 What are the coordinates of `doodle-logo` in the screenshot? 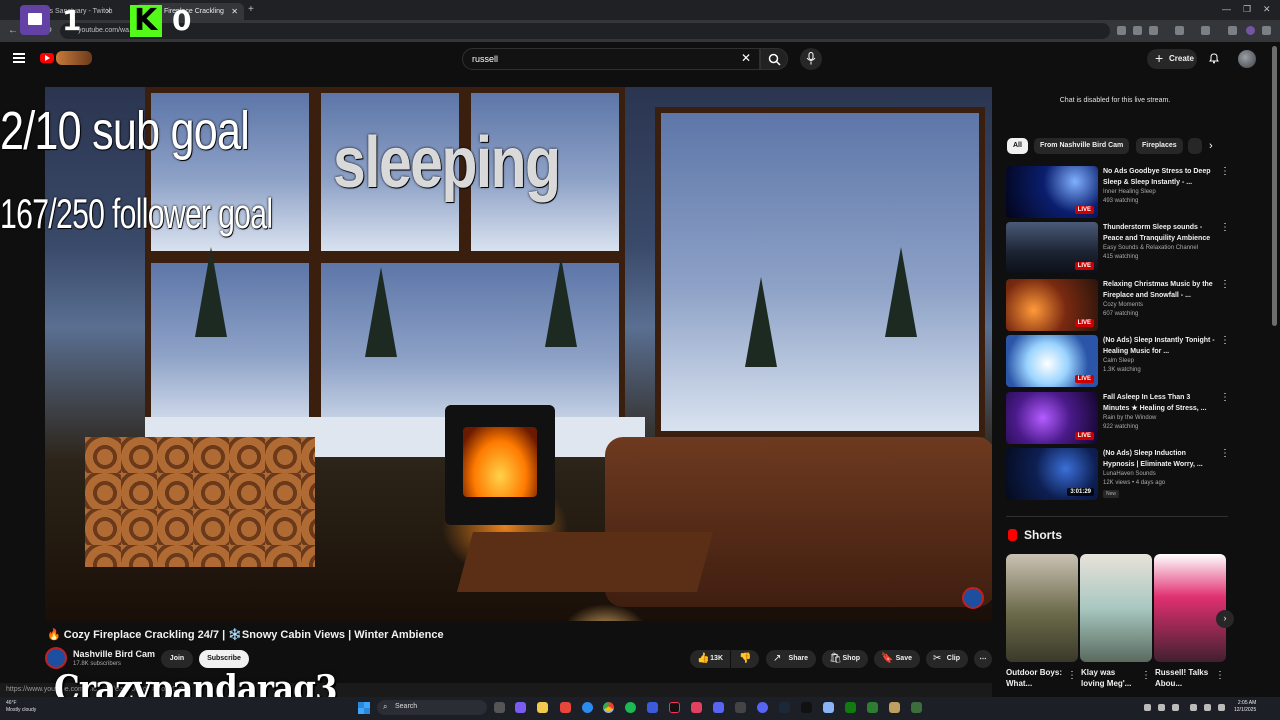 It's located at (74, 58).